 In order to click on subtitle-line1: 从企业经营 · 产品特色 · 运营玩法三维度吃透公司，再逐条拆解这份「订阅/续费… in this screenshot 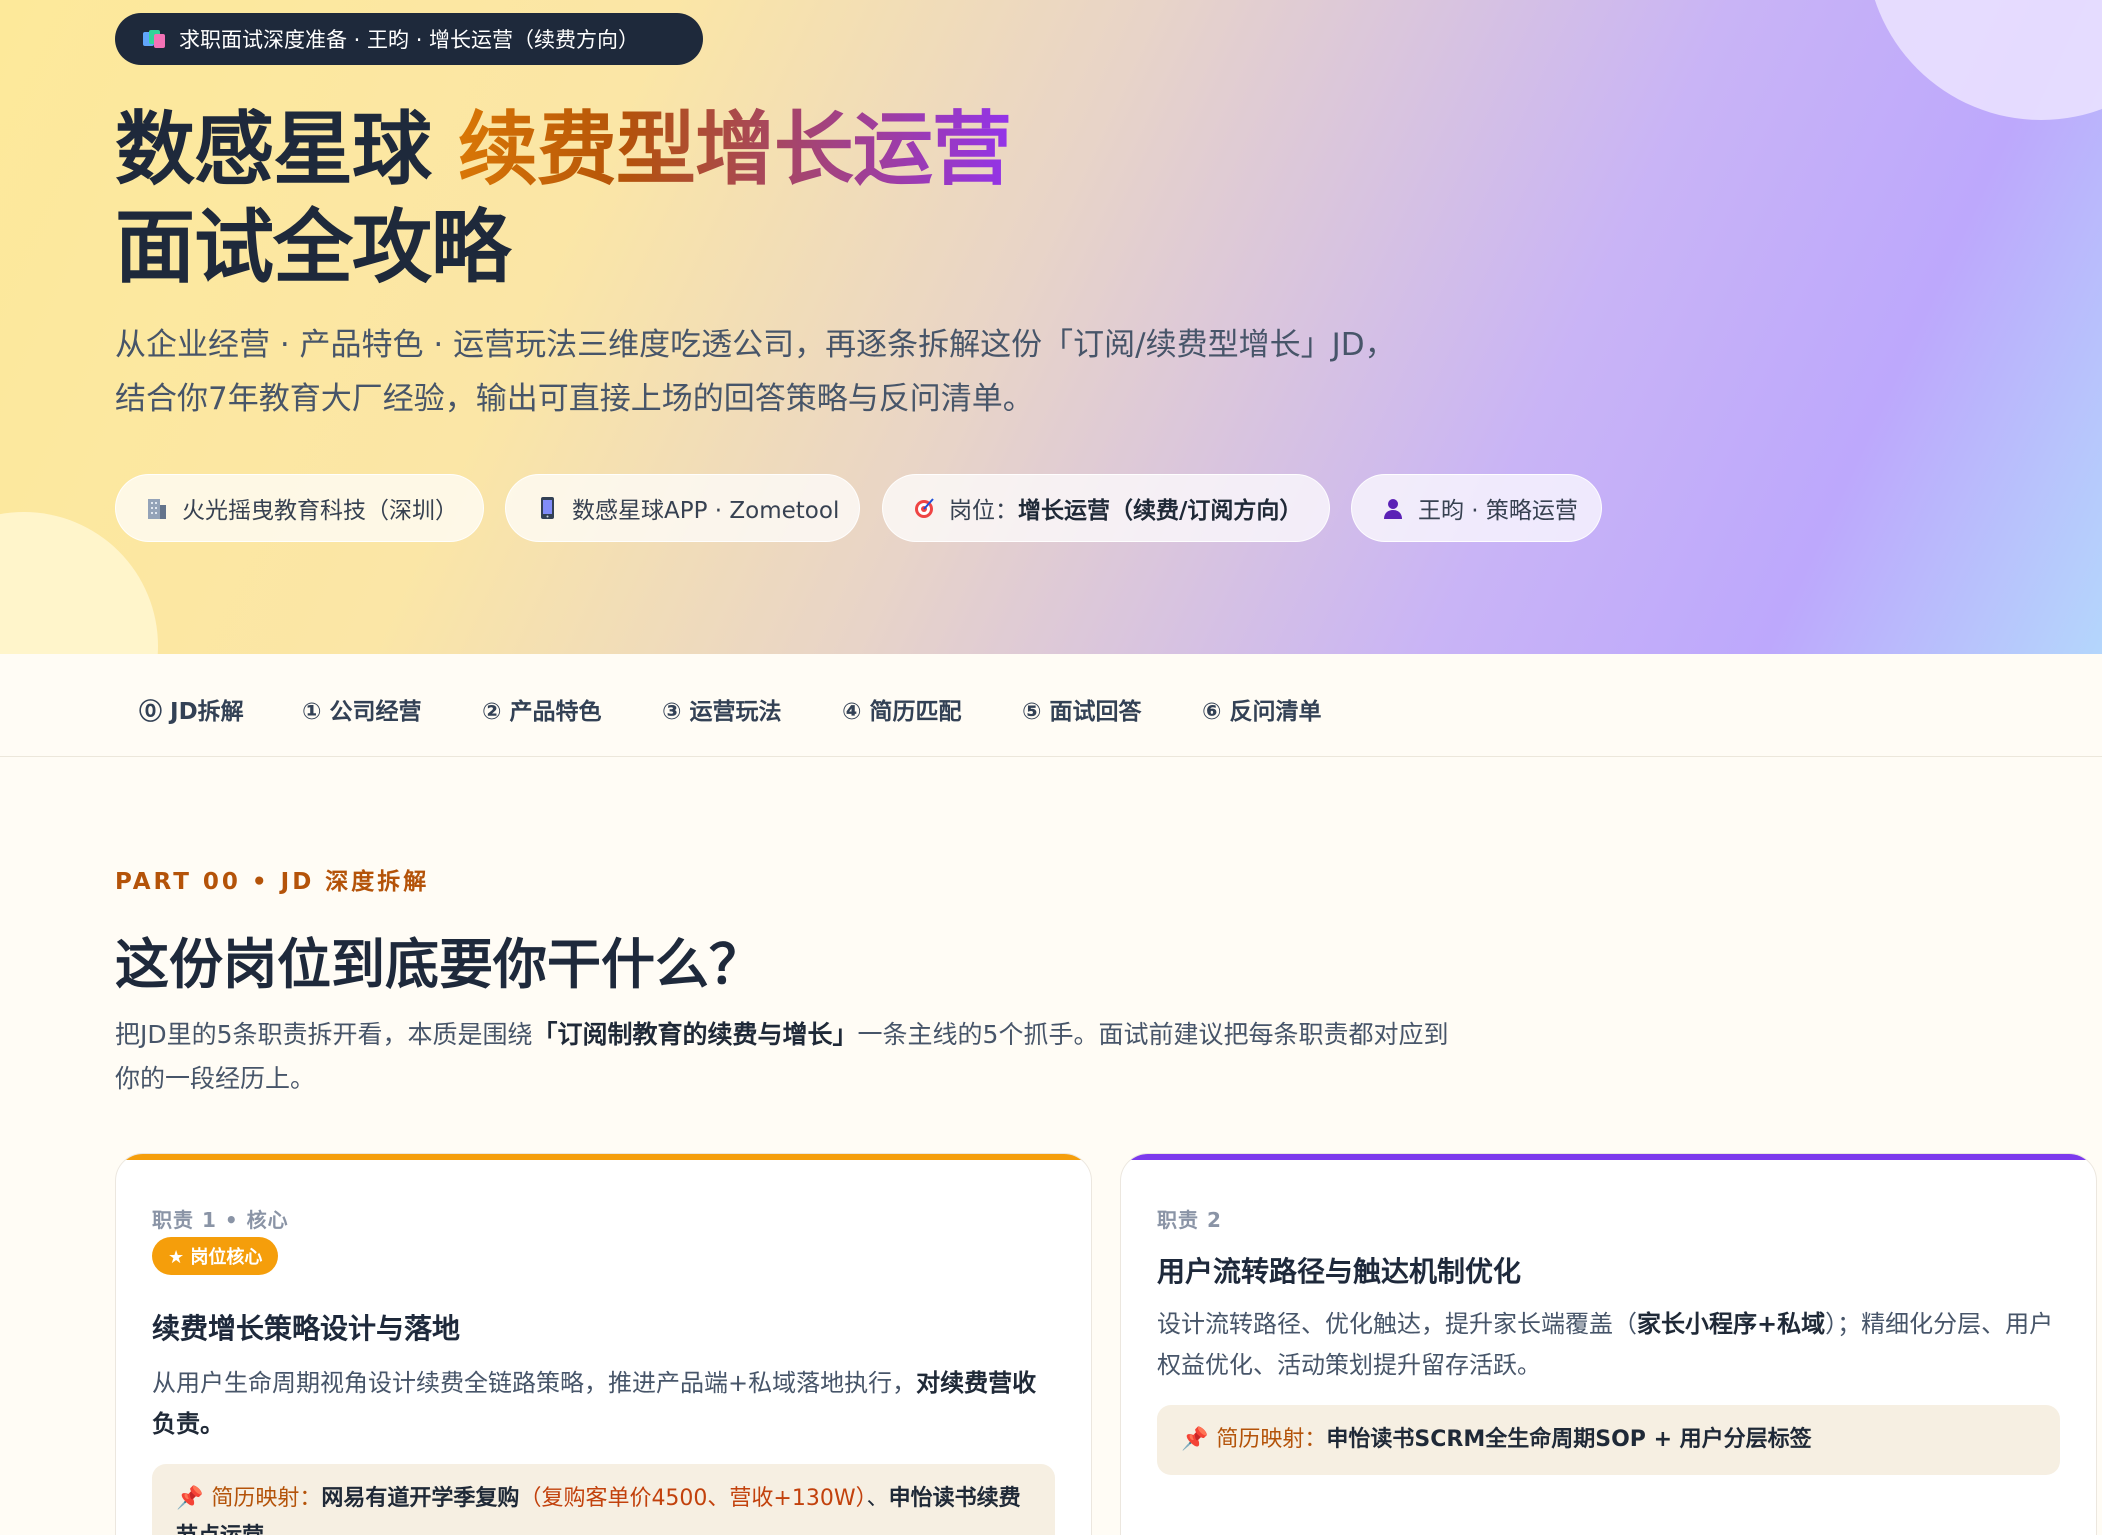, I will do `click(755, 345)`.